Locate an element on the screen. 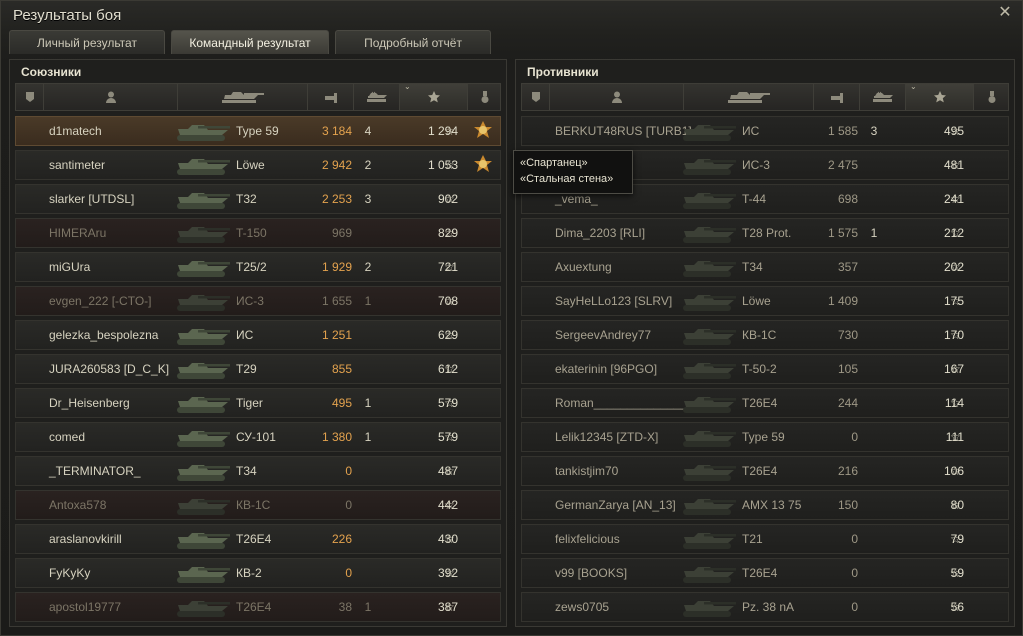 The image size is (1023, 636). damage-value: 730 is located at coordinates (847, 335).